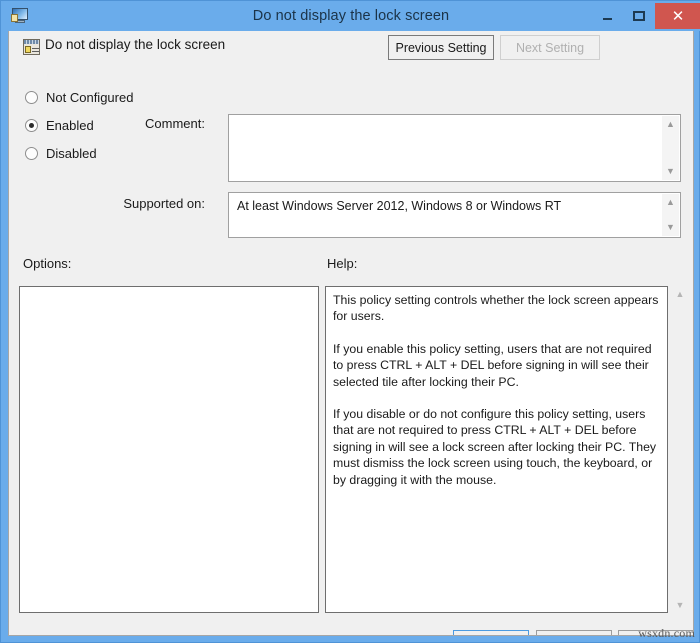 The height and width of the screenshot is (643, 700). What do you see at coordinates (454, 148) in the screenshot?
I see `comment-input: ▲ ▼` at bounding box center [454, 148].